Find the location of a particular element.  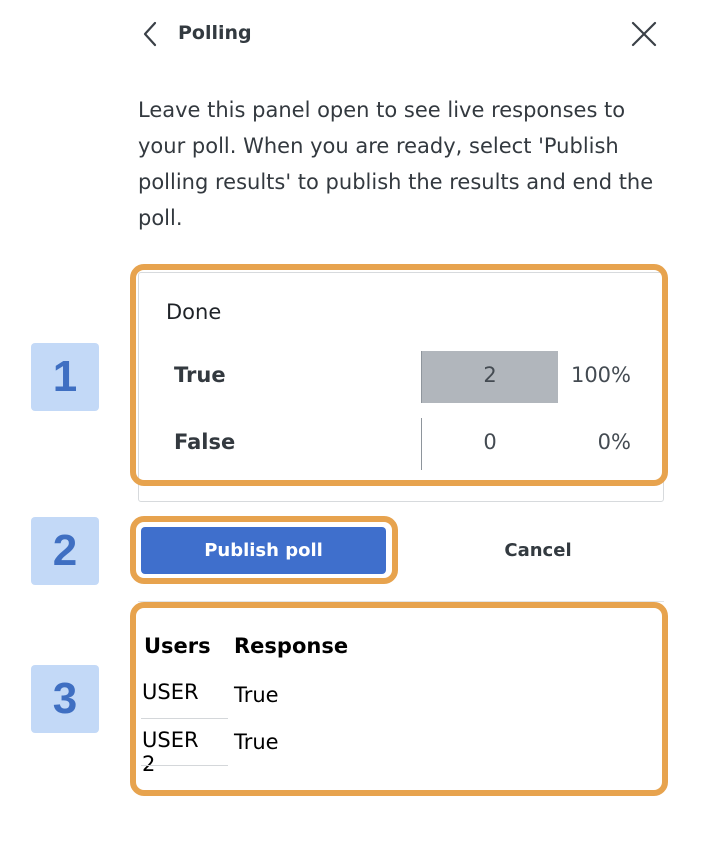

step-badge-1: 1 is located at coordinates (65, 377).